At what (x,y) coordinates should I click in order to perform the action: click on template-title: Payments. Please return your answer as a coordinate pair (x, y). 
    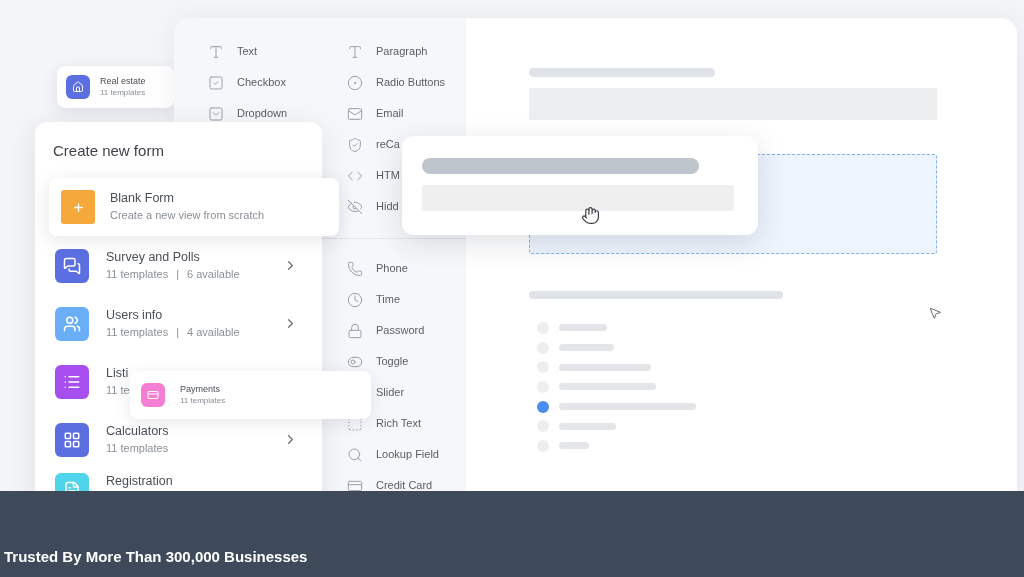
    Looking at the image, I should click on (201, 389).